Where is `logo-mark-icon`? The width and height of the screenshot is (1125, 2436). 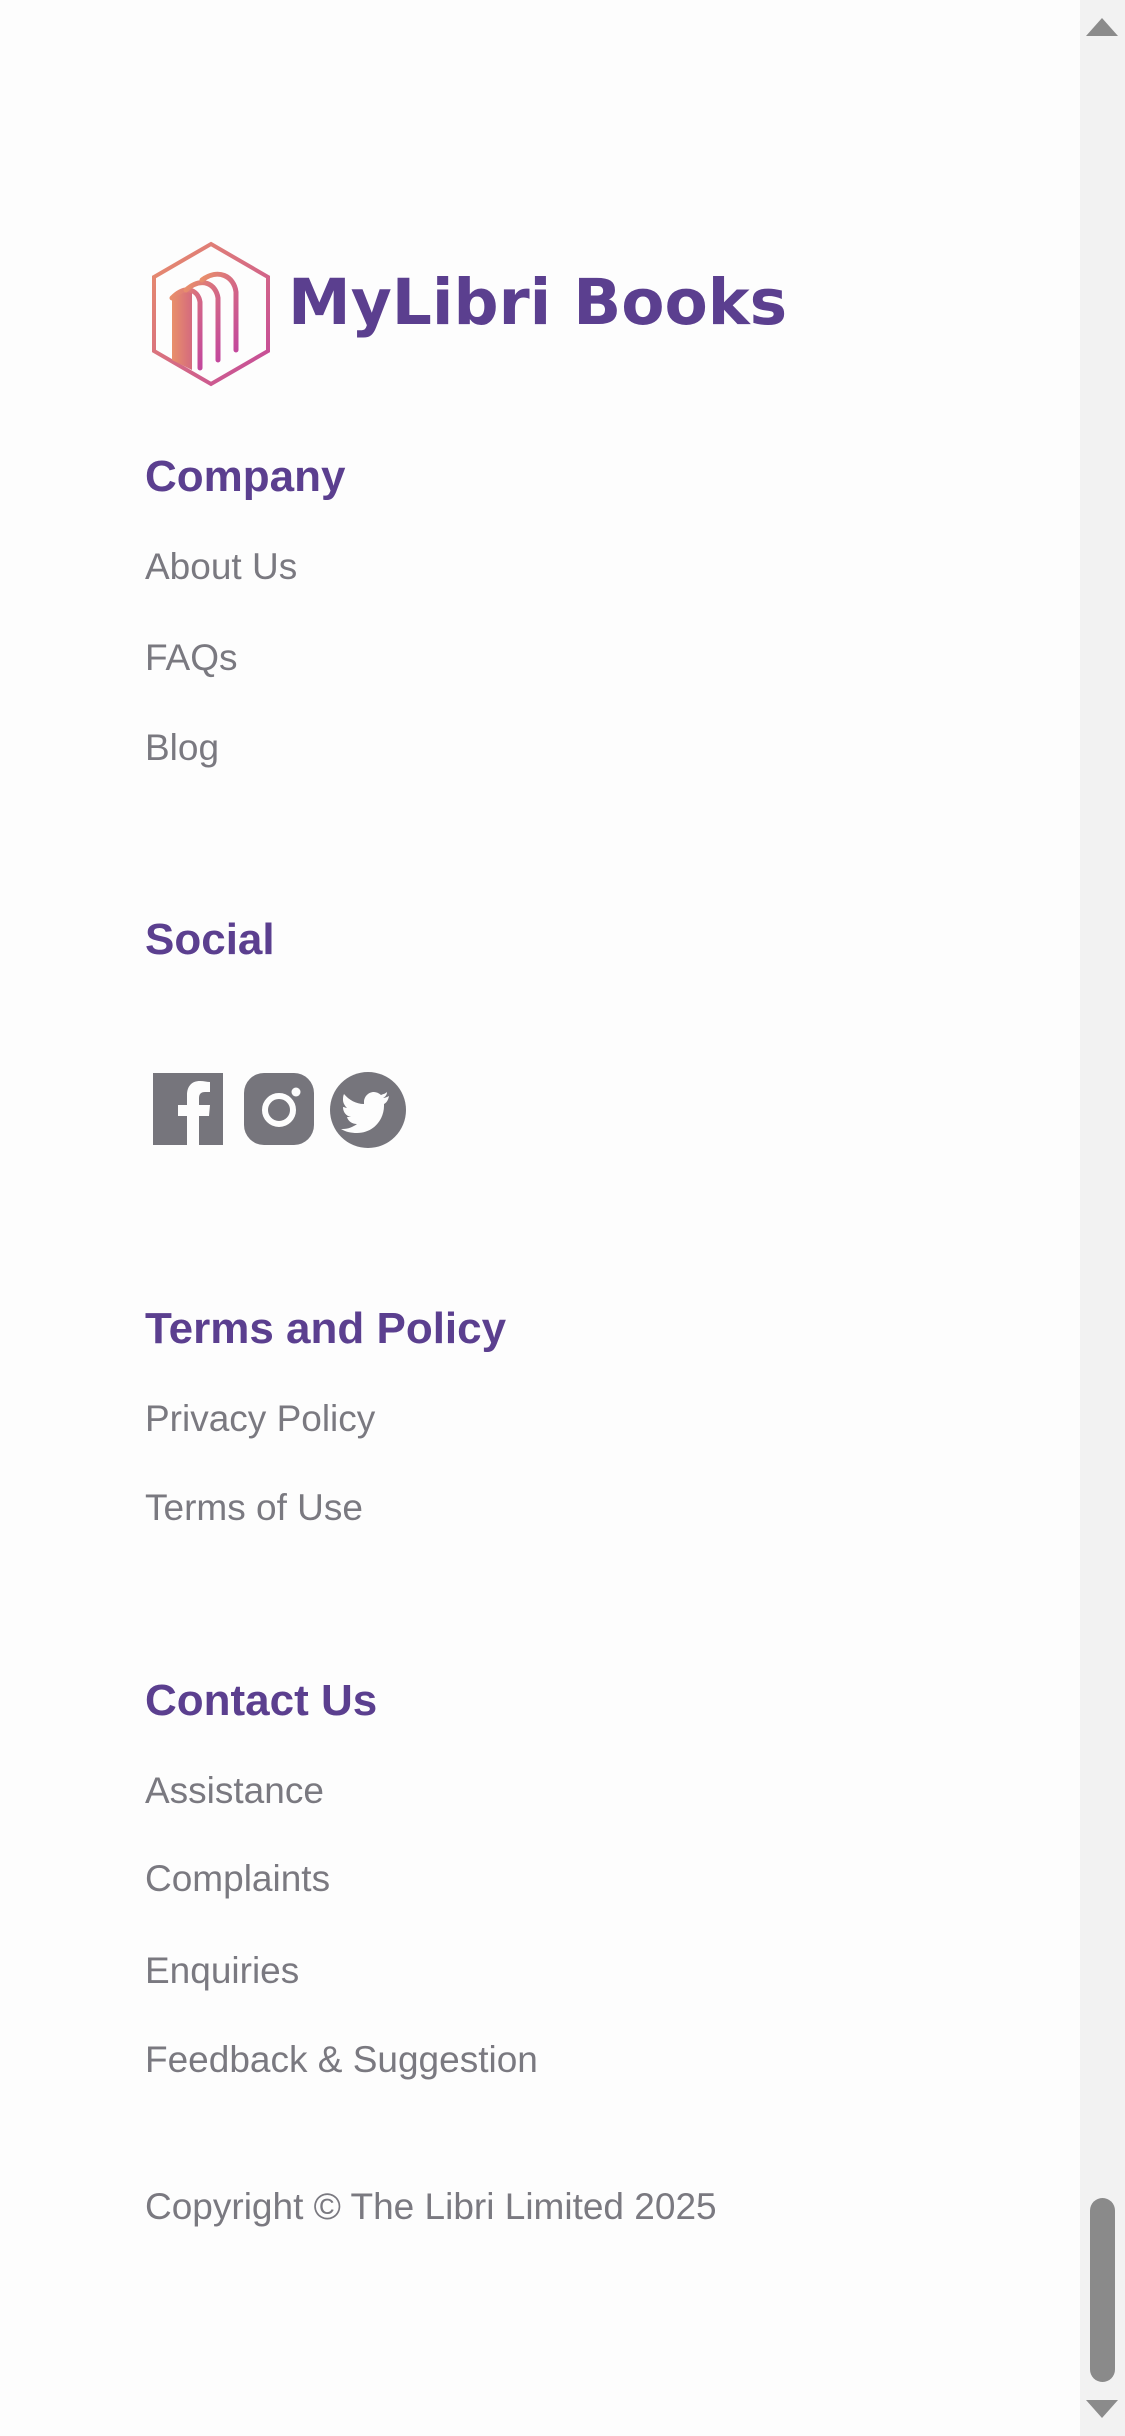
logo-mark-icon is located at coordinates (211, 314).